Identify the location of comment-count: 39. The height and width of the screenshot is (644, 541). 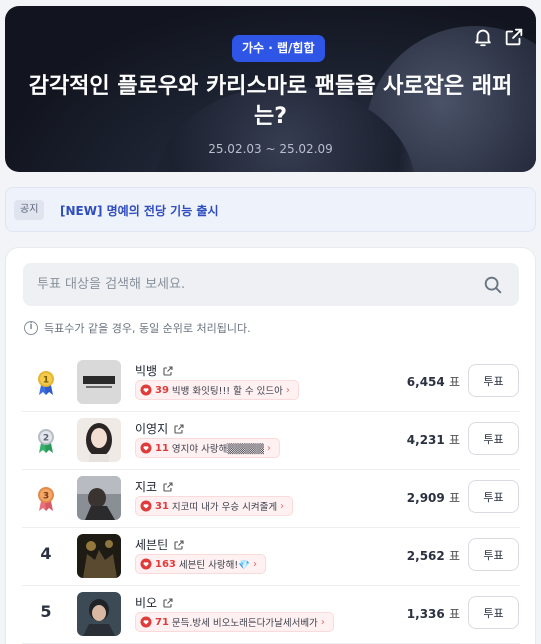
(162, 390).